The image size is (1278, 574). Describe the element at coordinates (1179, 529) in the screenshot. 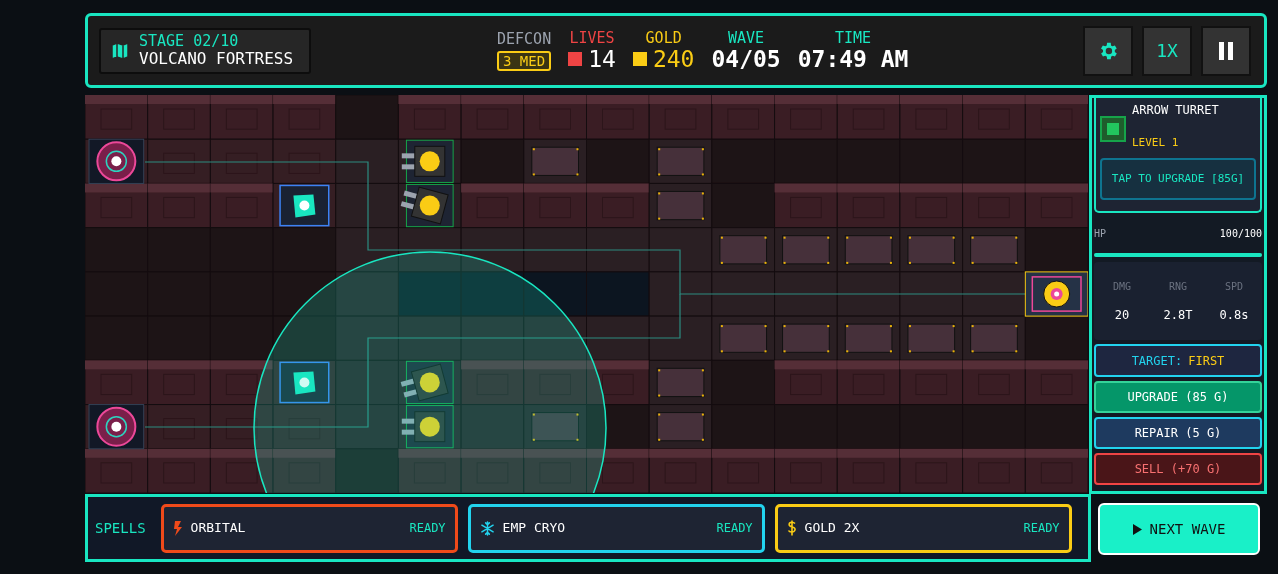

I see `next-wave-button: NEXT WAVE` at that location.